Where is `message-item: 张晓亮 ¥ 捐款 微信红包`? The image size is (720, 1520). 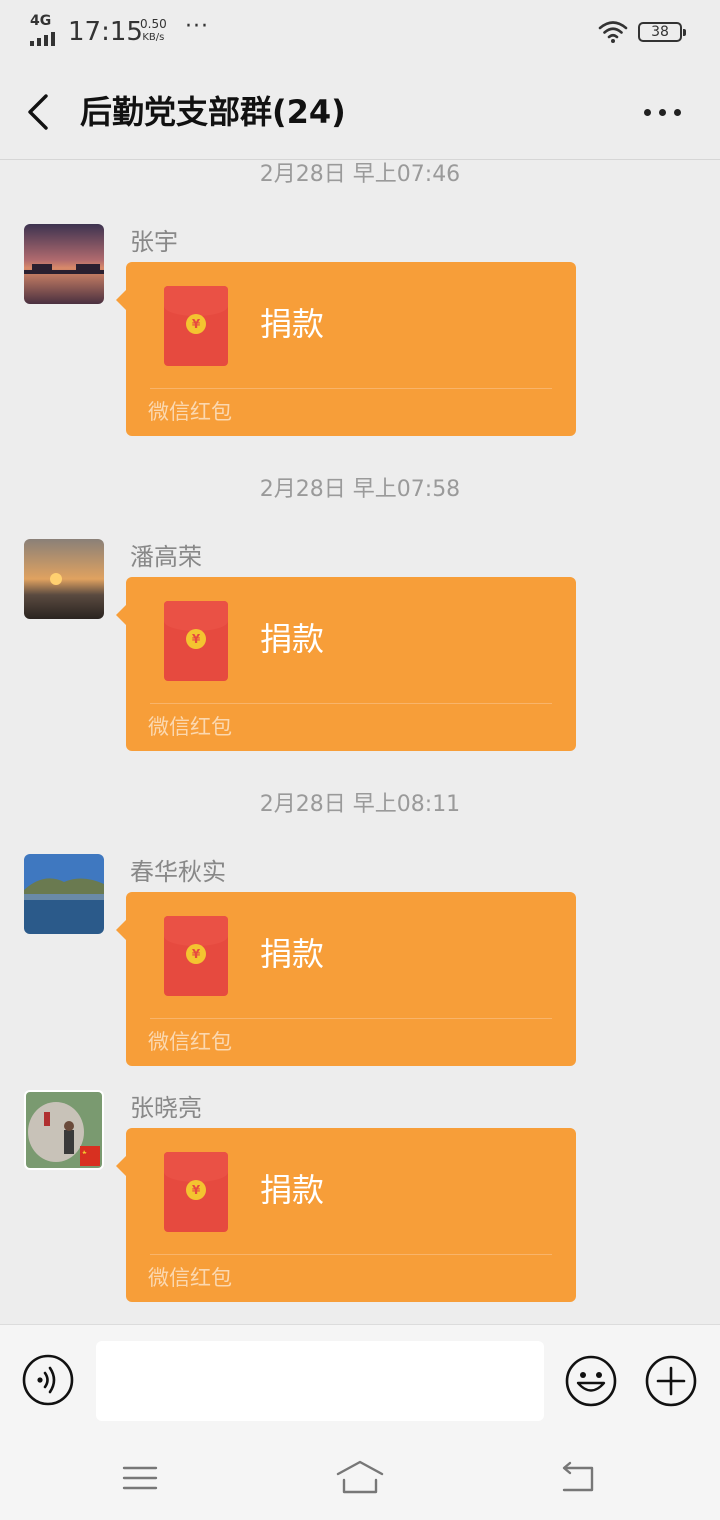
message-item: 张晓亮 ¥ 捐款 微信红包 is located at coordinates (360, 1200).